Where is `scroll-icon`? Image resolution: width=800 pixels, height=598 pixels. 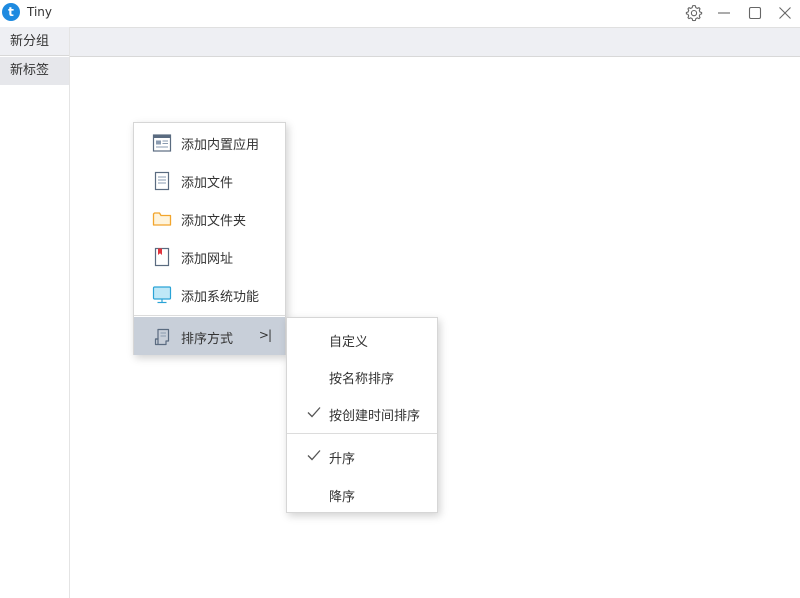 scroll-icon is located at coordinates (162, 337).